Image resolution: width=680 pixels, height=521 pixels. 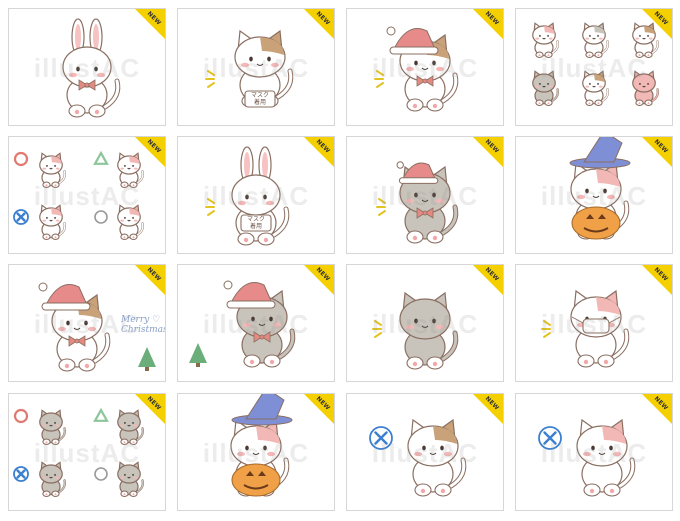 What do you see at coordinates (87, 323) in the screenshot?
I see `thumbnail-card: illustACNEWMerry ♡Christmas` at bounding box center [87, 323].